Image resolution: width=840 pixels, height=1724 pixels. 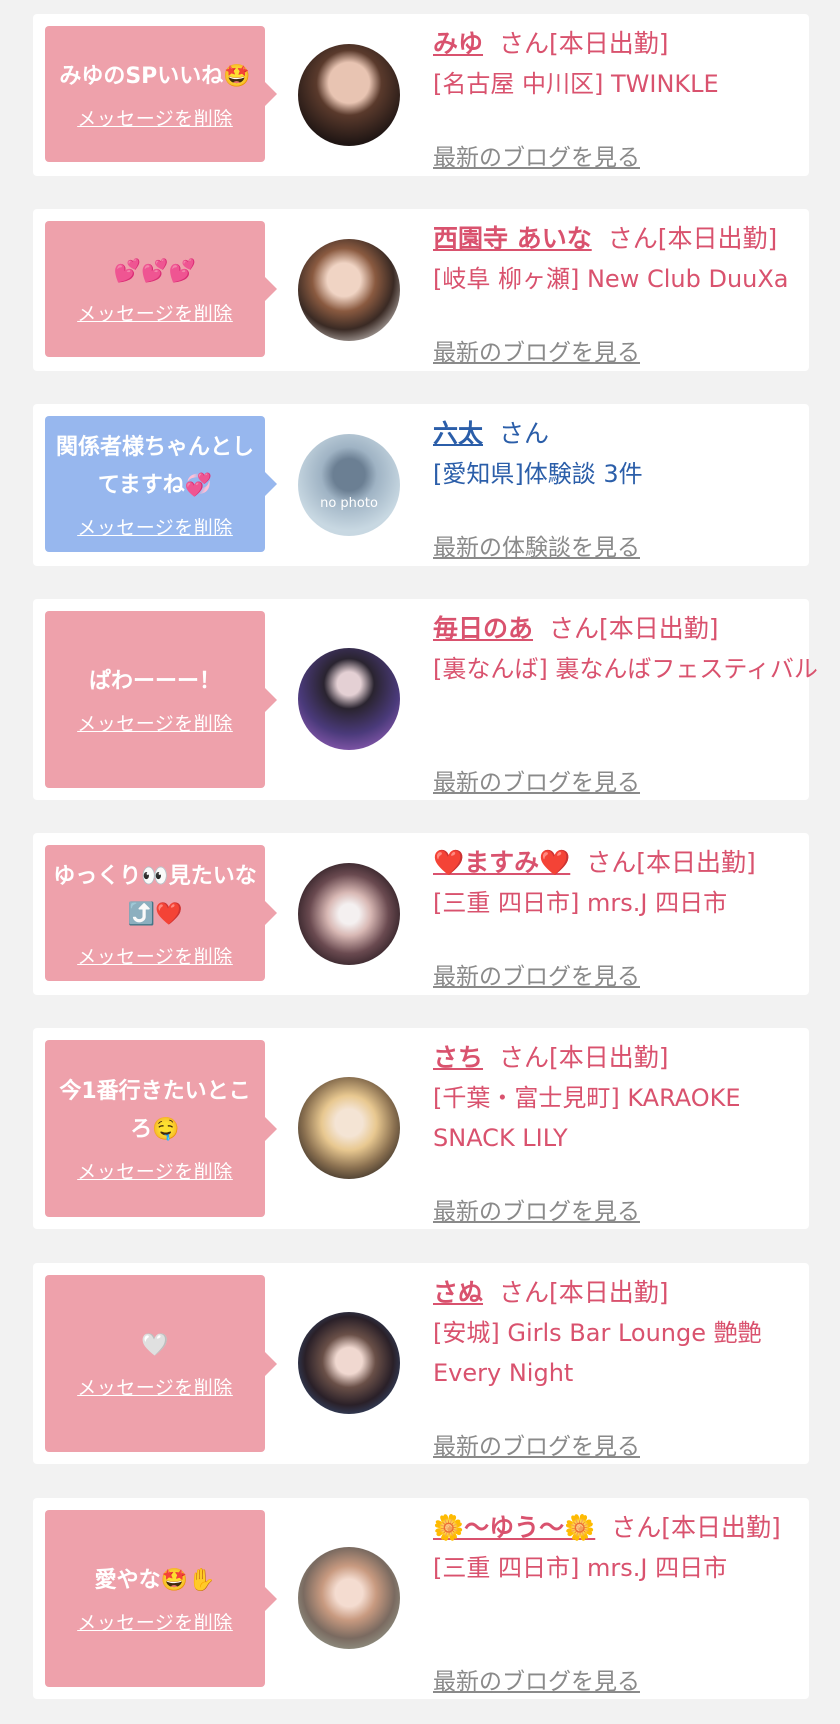 What do you see at coordinates (536, 545) in the screenshot?
I see `latest-review-link: 最新の体験談を見る` at bounding box center [536, 545].